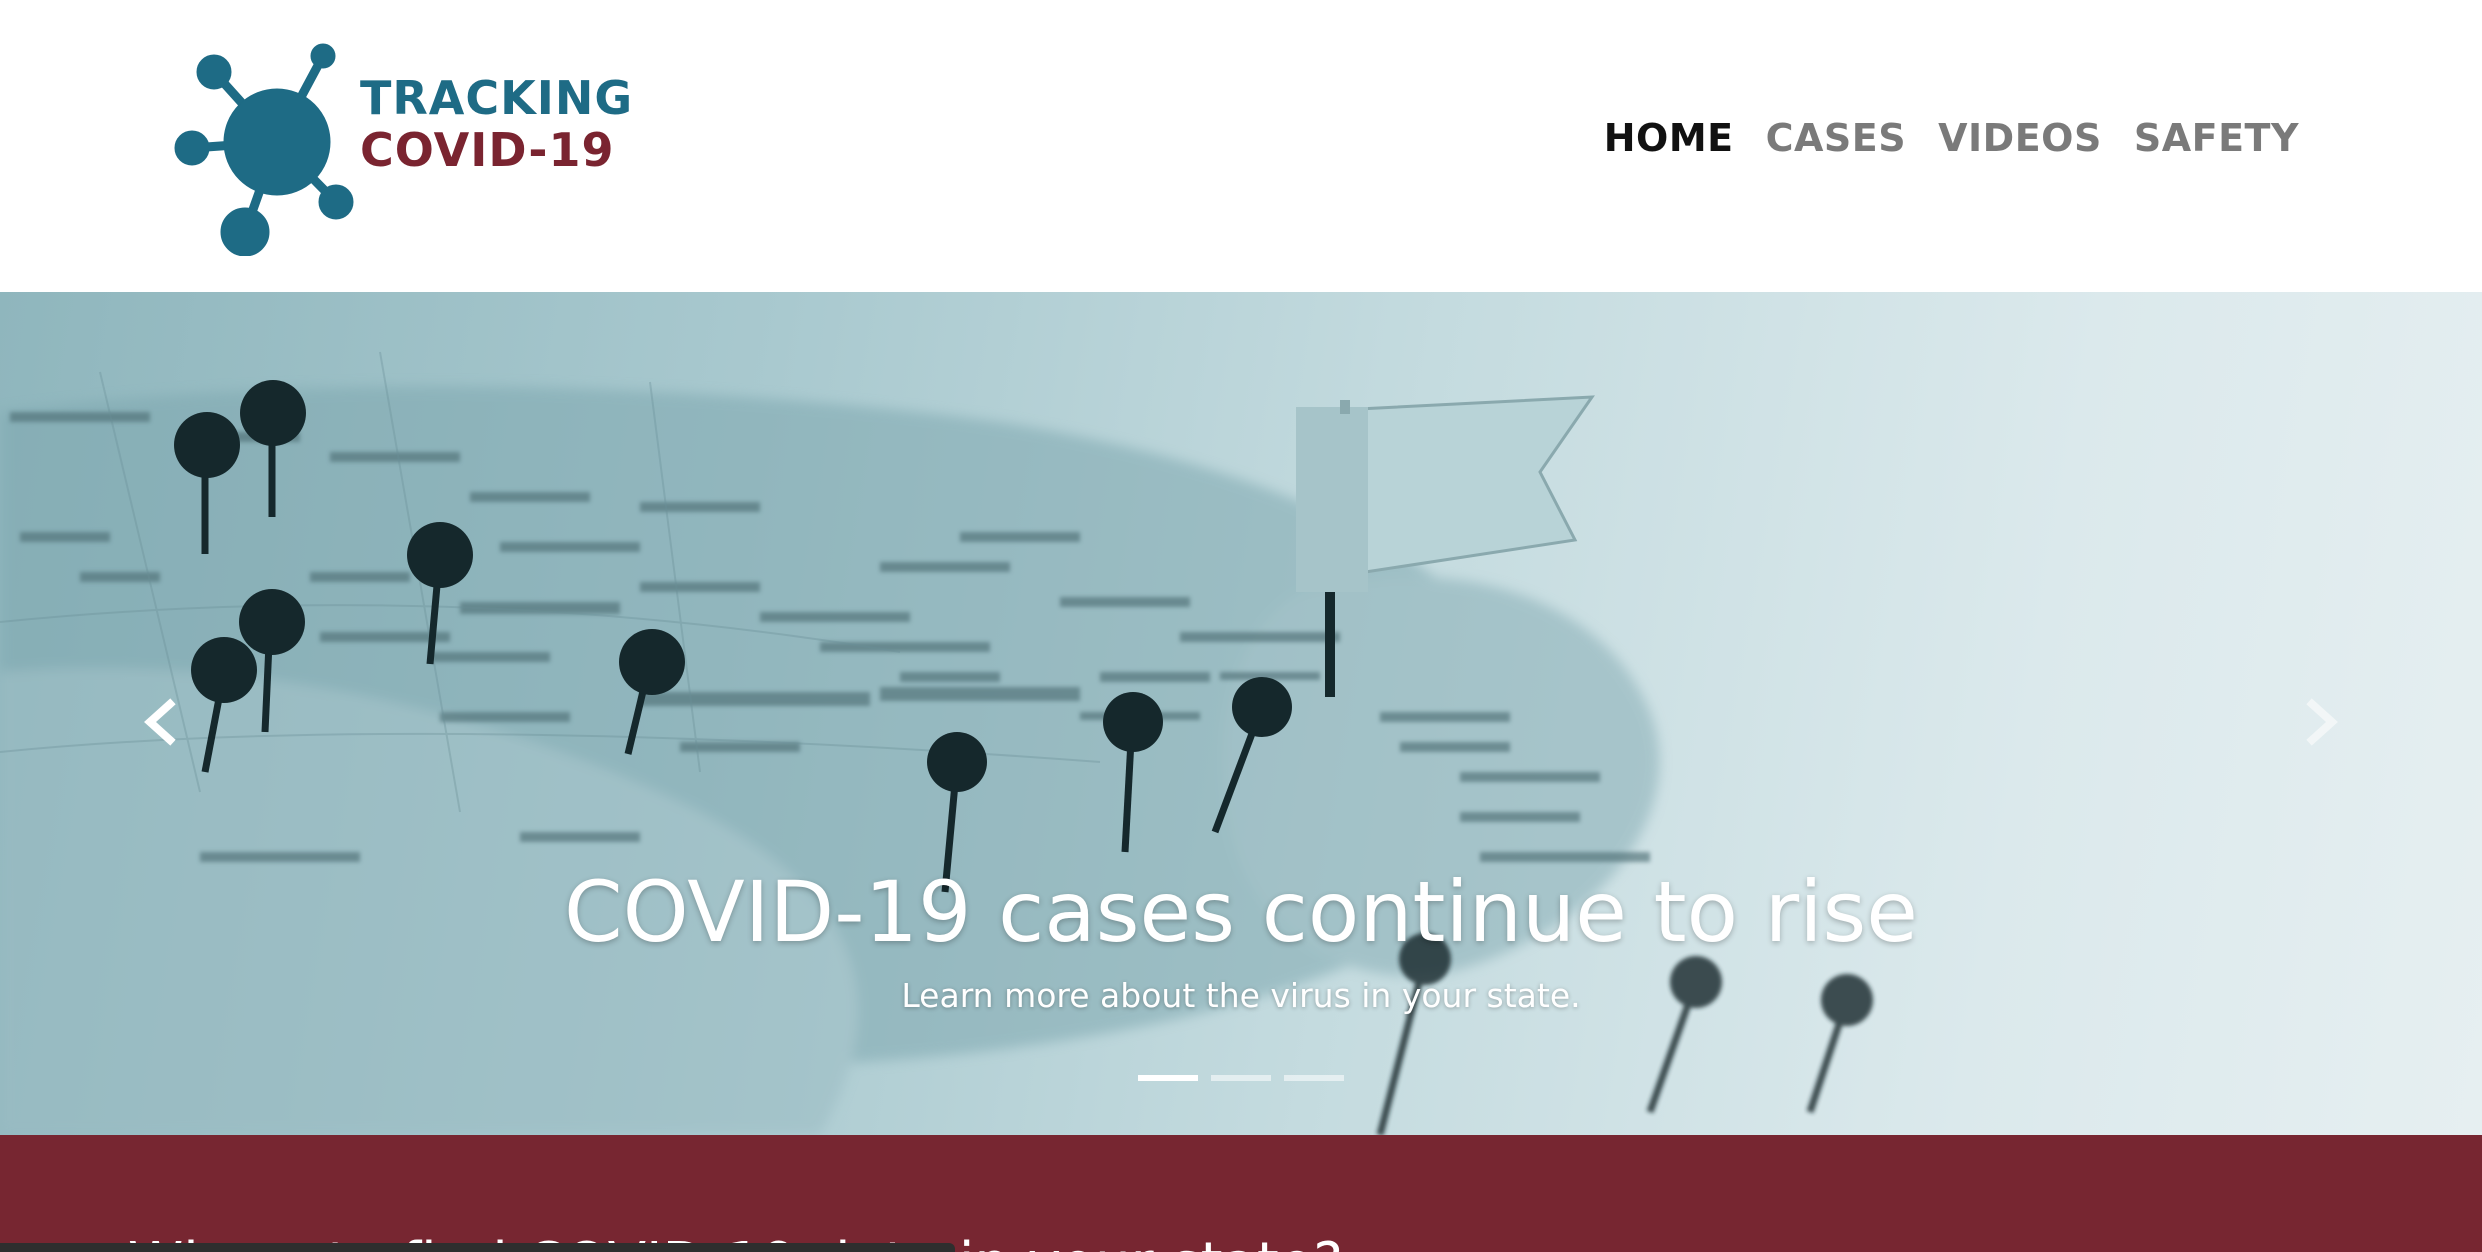 Image resolution: width=2482 pixels, height=1252 pixels. Describe the element at coordinates (2020, 138) in the screenshot. I see `nav-videos: VIDEOS` at that location.